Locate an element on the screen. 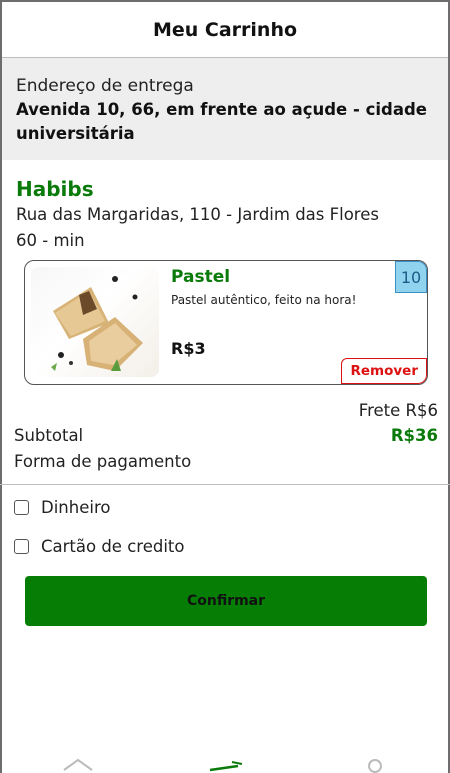  divider is located at coordinates (225, 484).